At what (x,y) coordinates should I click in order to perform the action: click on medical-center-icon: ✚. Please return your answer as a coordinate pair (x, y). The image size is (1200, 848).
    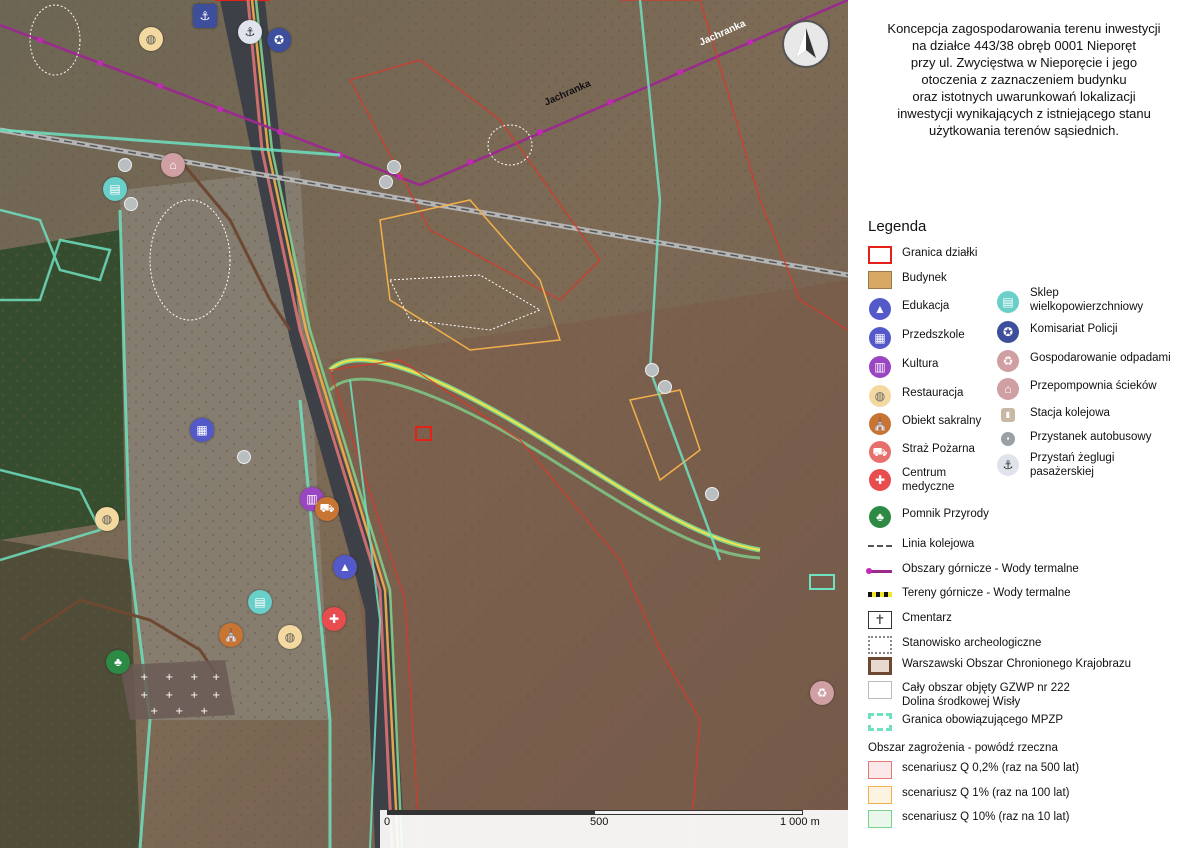
    Looking at the image, I should click on (334, 619).